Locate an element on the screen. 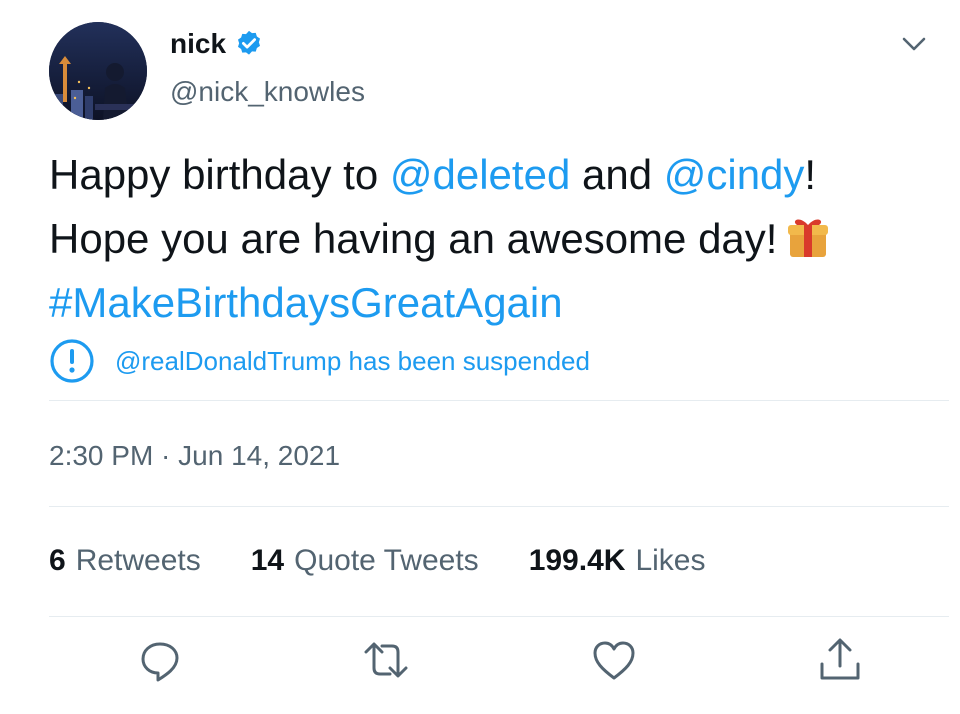 The image size is (960, 714). author-name-row: nick is located at coordinates (217, 44).